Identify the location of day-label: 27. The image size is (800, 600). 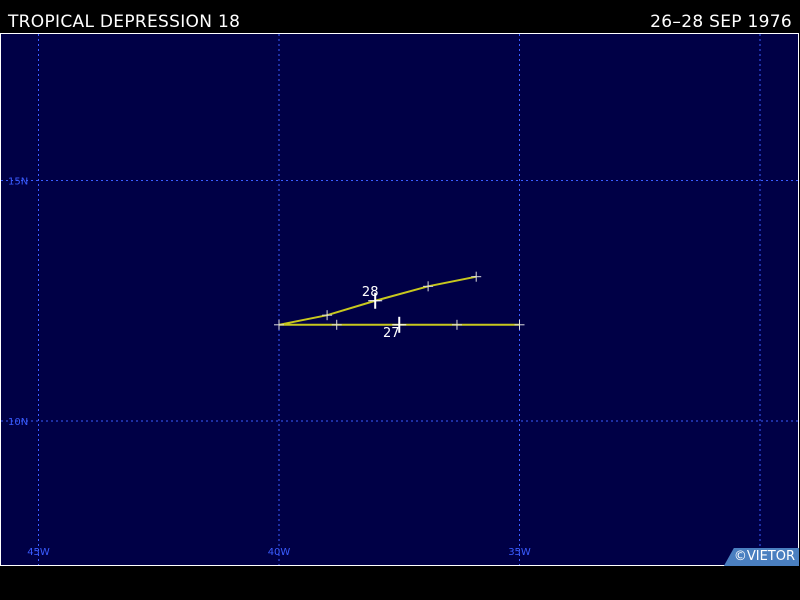
(391, 333).